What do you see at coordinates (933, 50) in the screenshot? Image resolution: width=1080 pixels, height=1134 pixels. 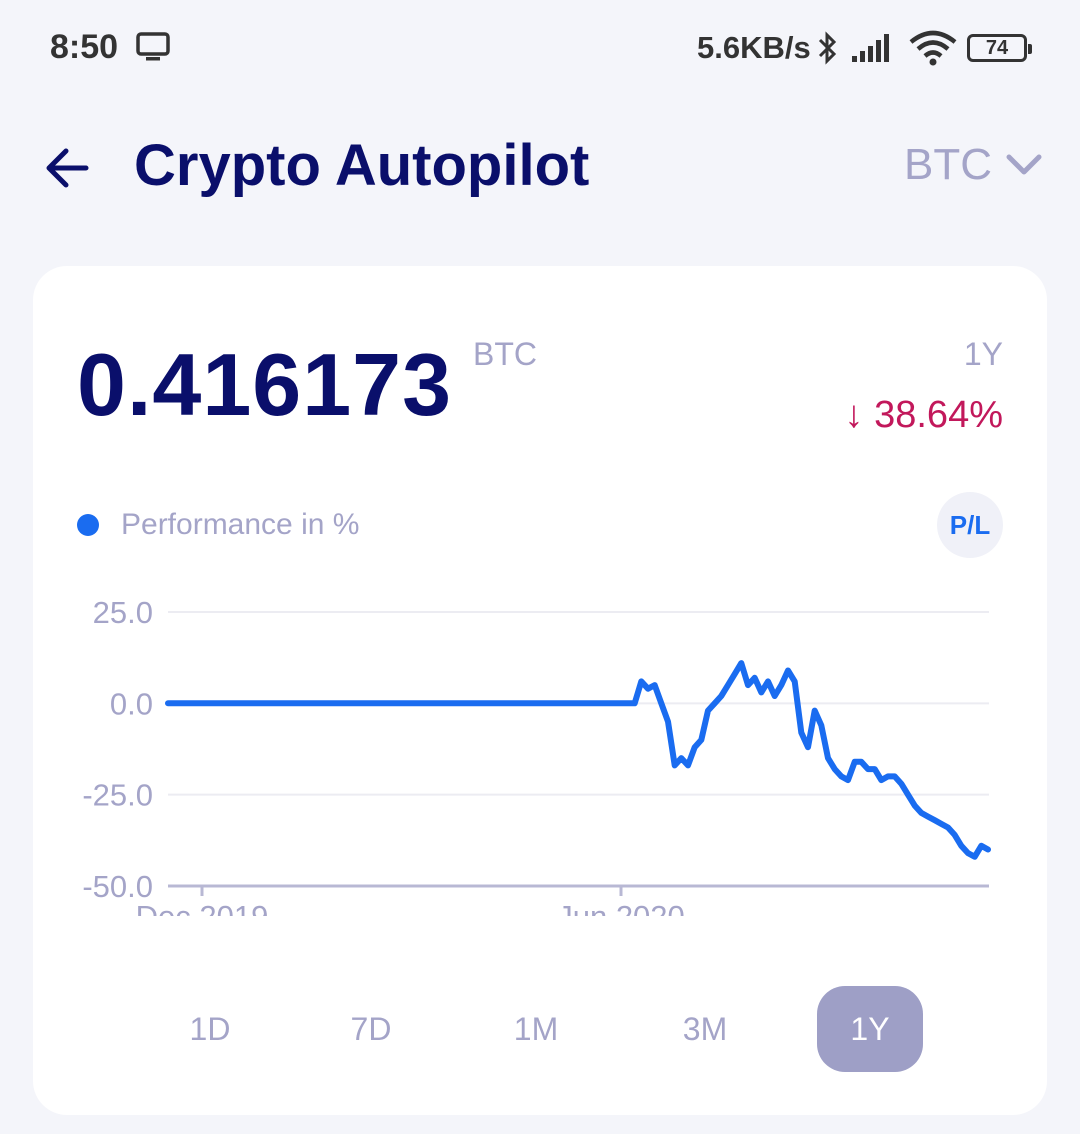 I see `wifi-icon` at bounding box center [933, 50].